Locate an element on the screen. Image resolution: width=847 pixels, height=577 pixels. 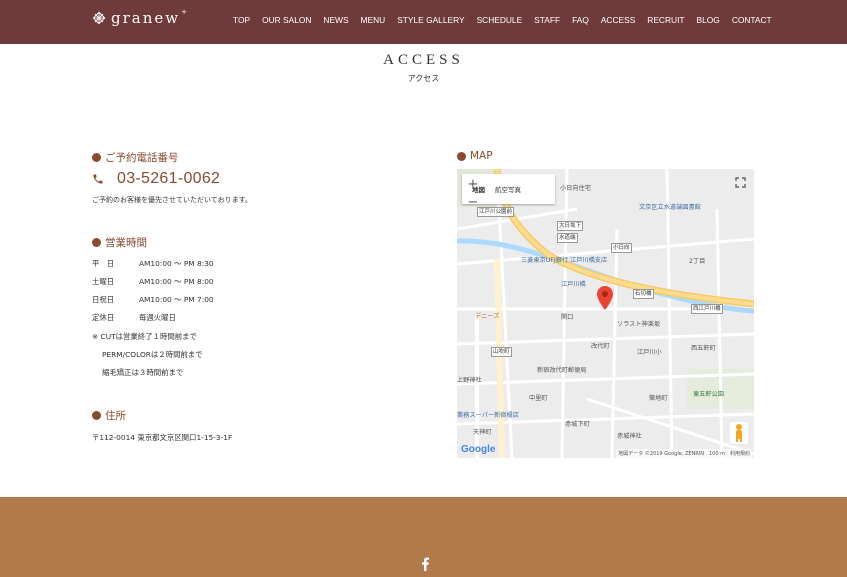
map-badge: 水道端 is located at coordinates (567, 238).